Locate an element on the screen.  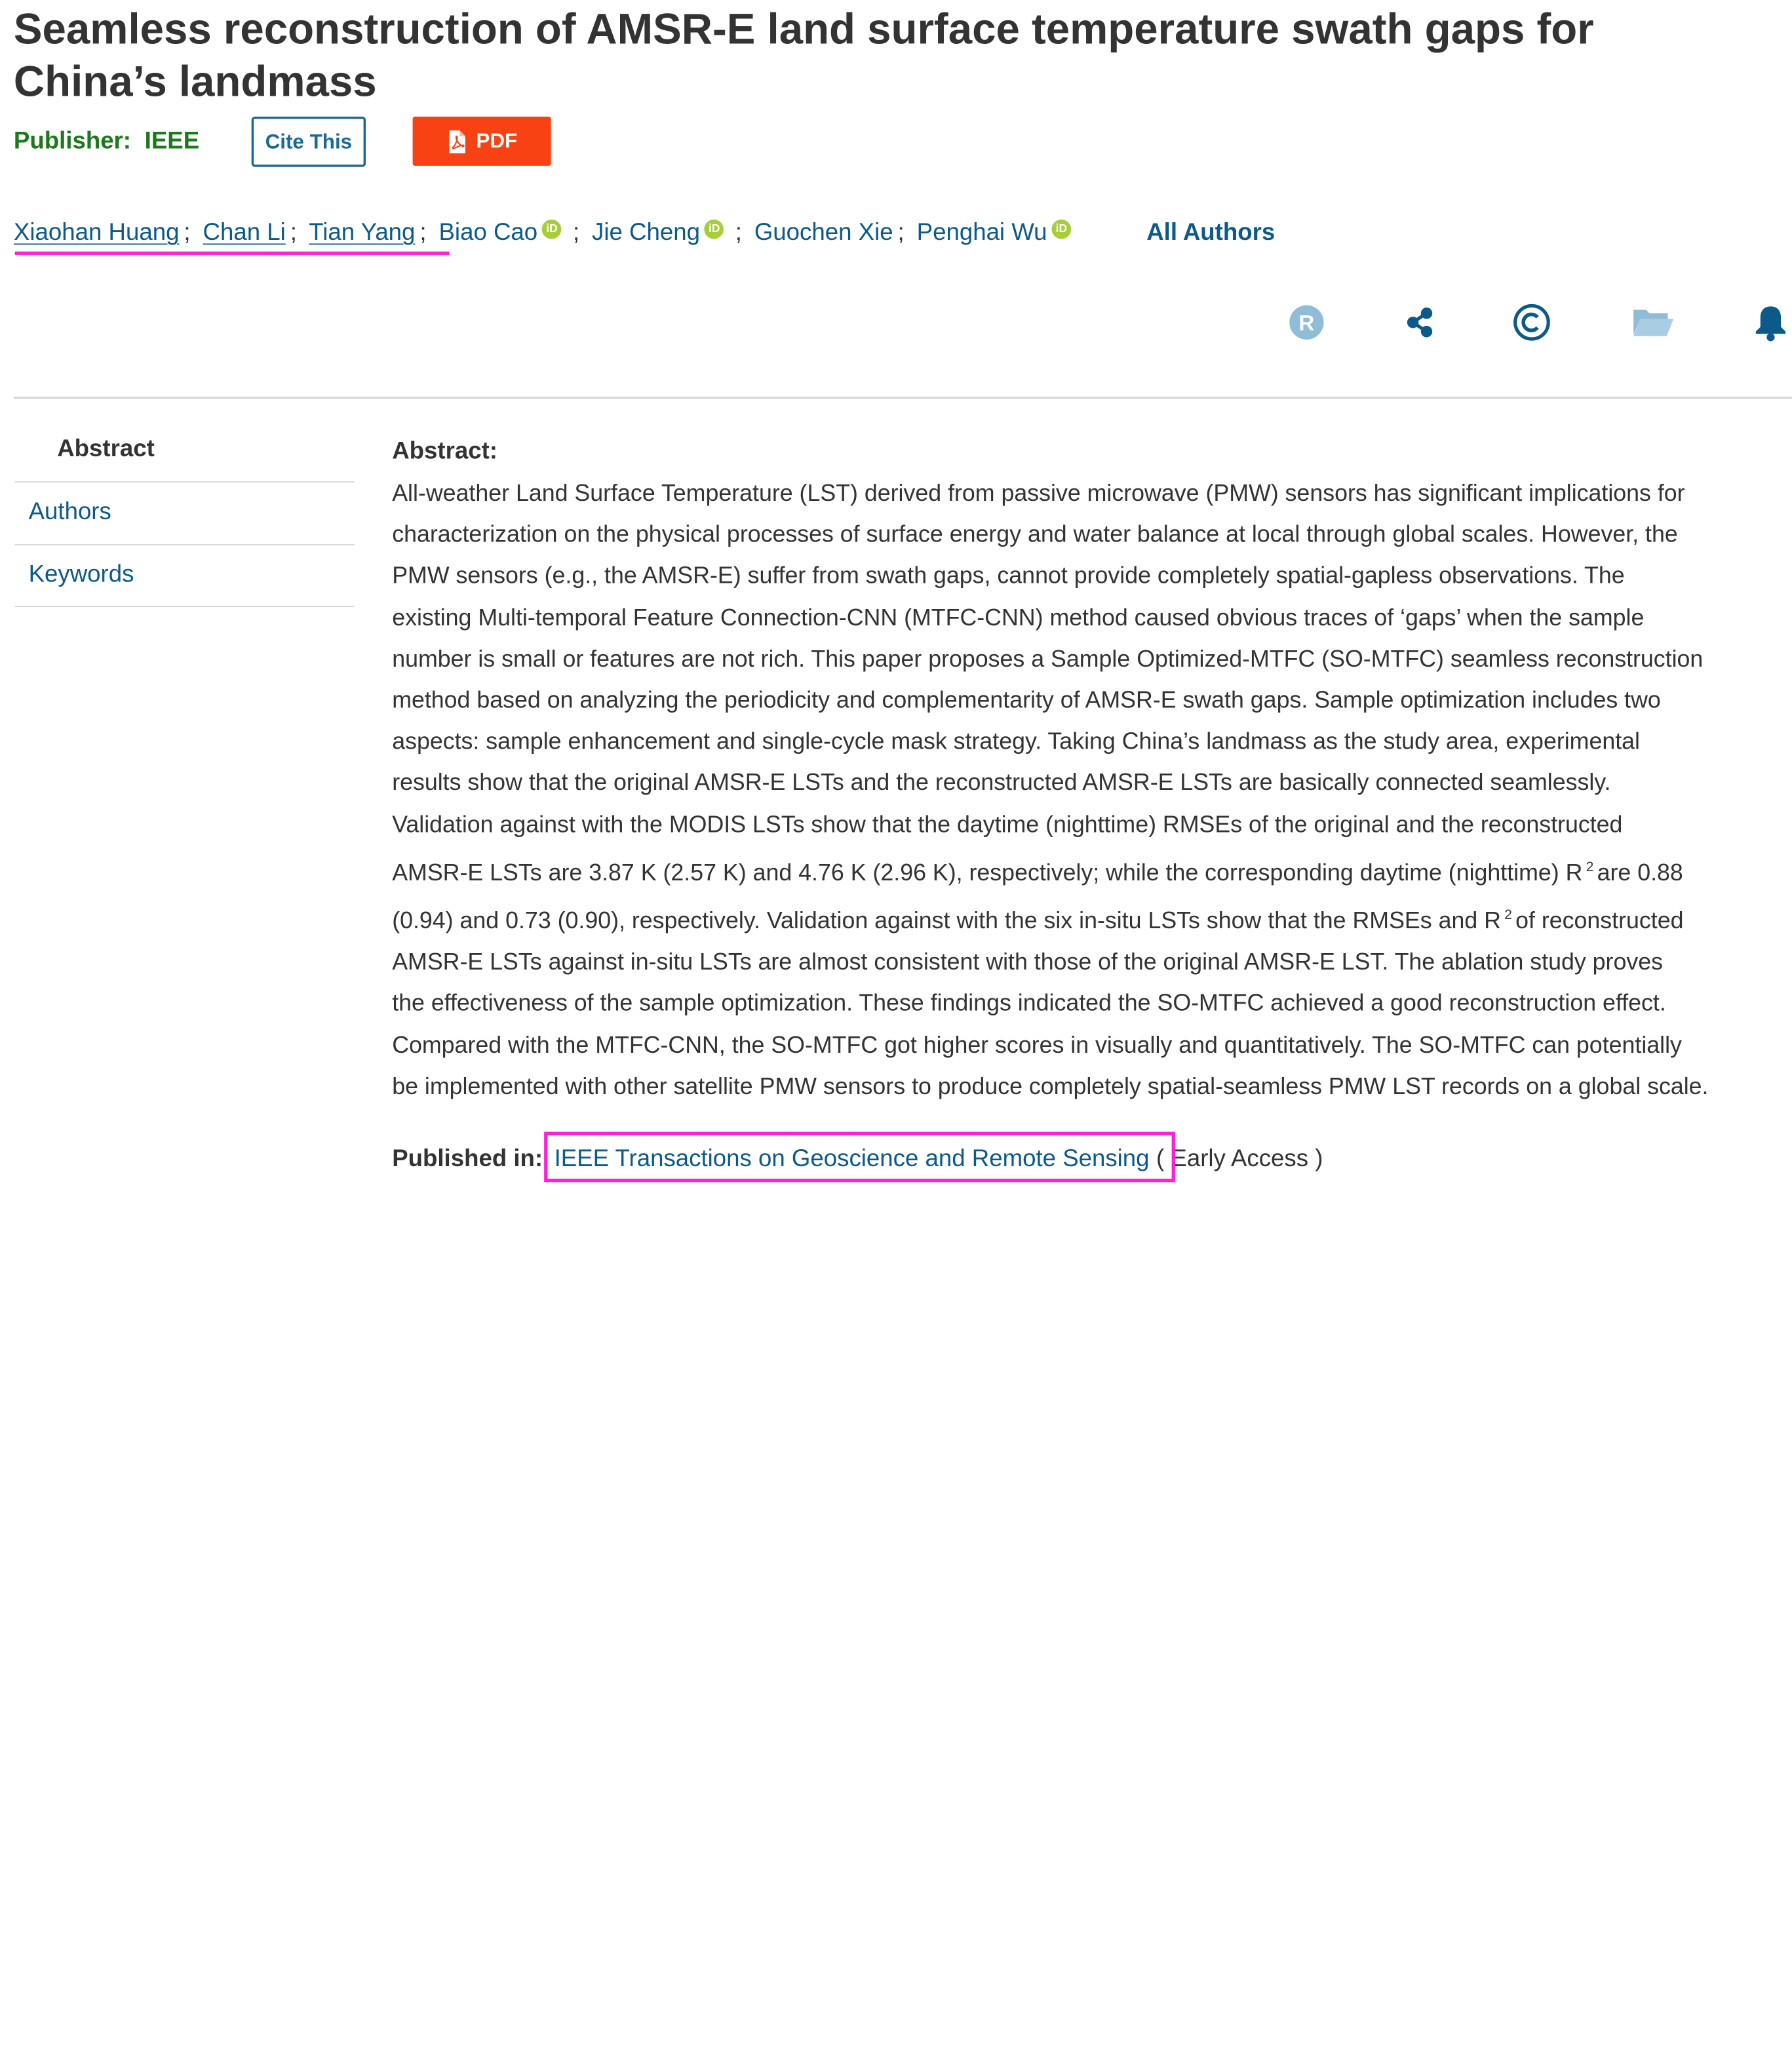
copyright-icon is located at coordinates (1532, 322).